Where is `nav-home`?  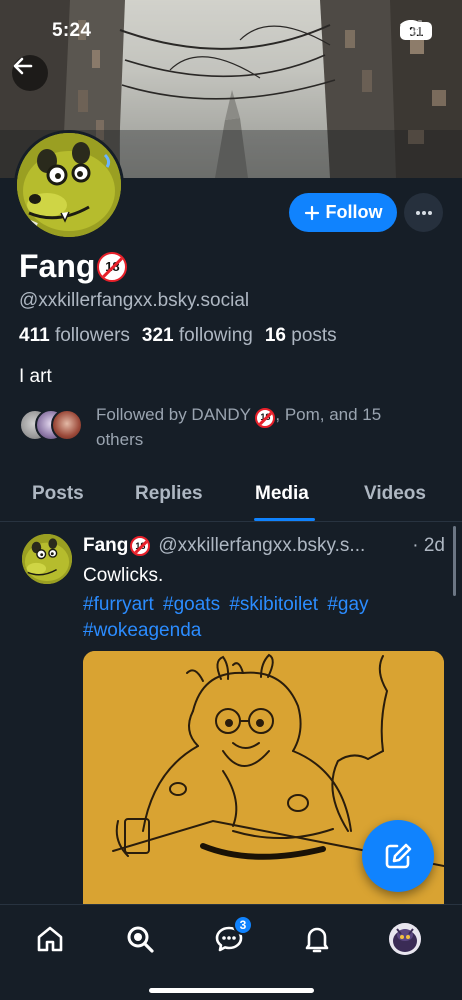
nav-home is located at coordinates (50, 939).